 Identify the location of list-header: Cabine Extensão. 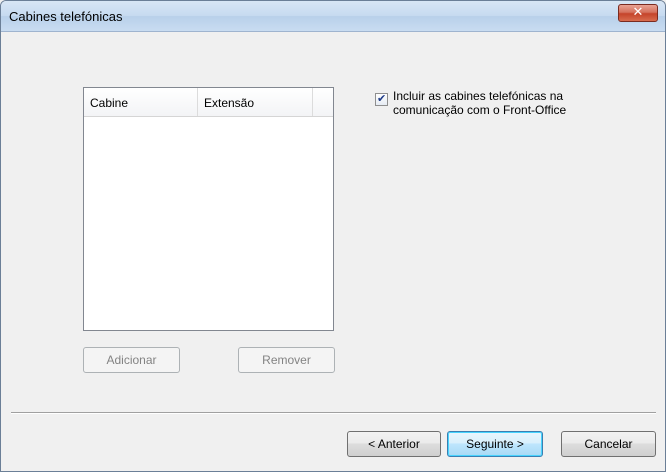
(208, 102).